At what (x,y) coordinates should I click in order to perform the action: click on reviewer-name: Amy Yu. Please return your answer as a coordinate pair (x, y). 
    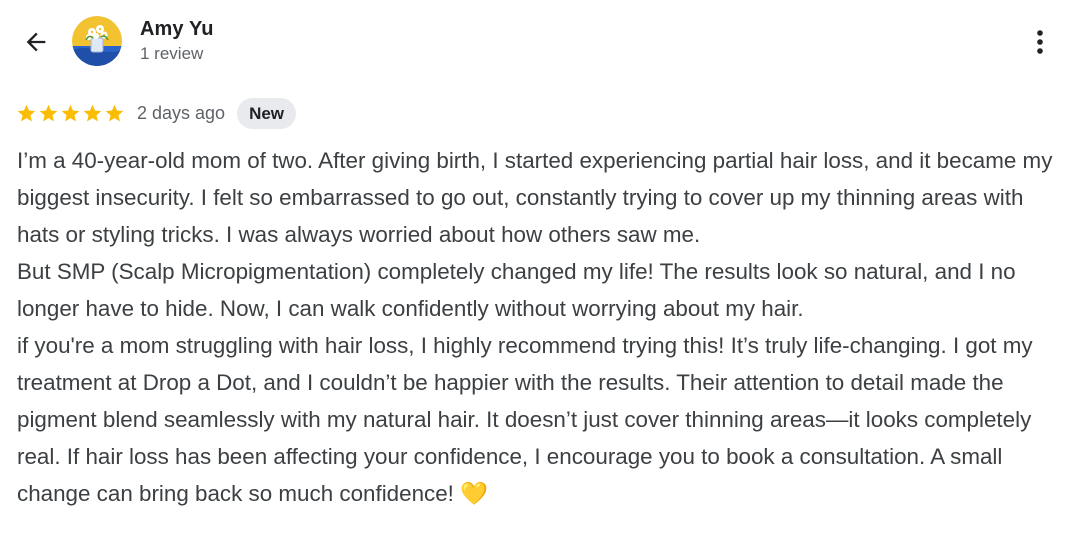
    Looking at the image, I should click on (177, 29).